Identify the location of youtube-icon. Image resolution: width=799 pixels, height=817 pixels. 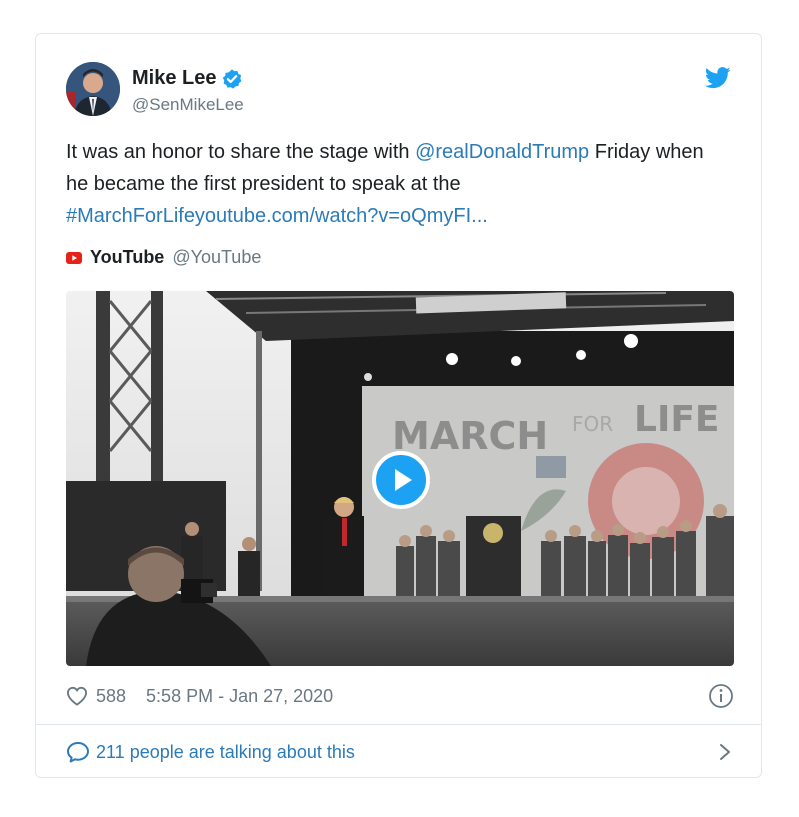
(74, 257).